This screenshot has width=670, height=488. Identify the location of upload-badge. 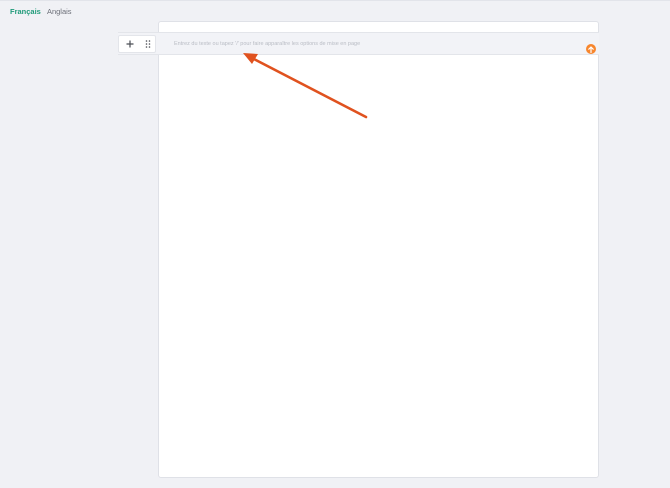
(591, 49).